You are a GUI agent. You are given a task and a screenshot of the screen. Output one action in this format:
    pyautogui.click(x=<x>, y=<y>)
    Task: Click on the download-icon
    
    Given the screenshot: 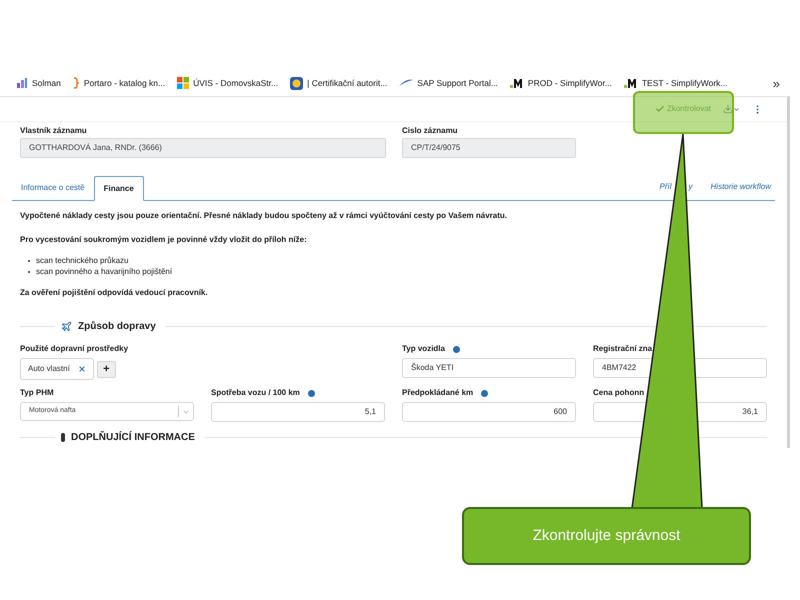 What is the action you would take?
    pyautogui.click(x=731, y=109)
    